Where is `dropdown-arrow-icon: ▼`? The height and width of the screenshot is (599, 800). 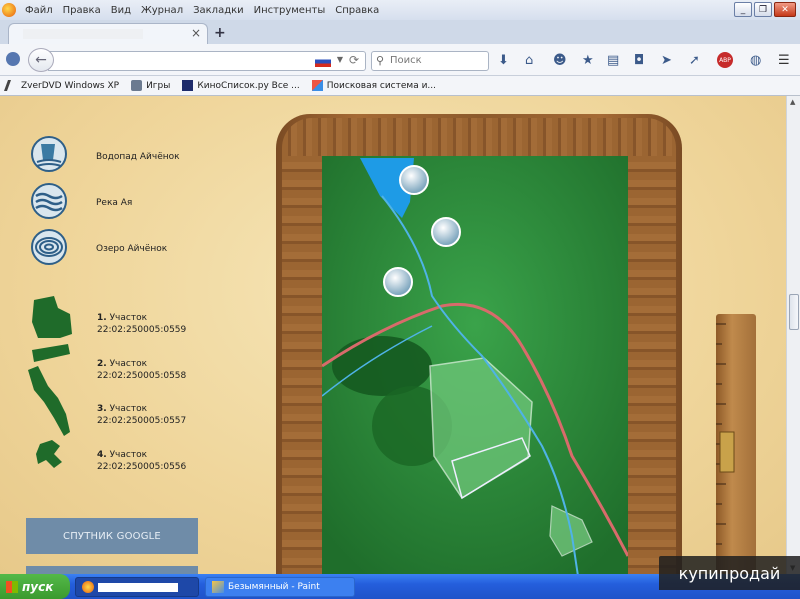 dropdown-arrow-icon: ▼ is located at coordinates (340, 59).